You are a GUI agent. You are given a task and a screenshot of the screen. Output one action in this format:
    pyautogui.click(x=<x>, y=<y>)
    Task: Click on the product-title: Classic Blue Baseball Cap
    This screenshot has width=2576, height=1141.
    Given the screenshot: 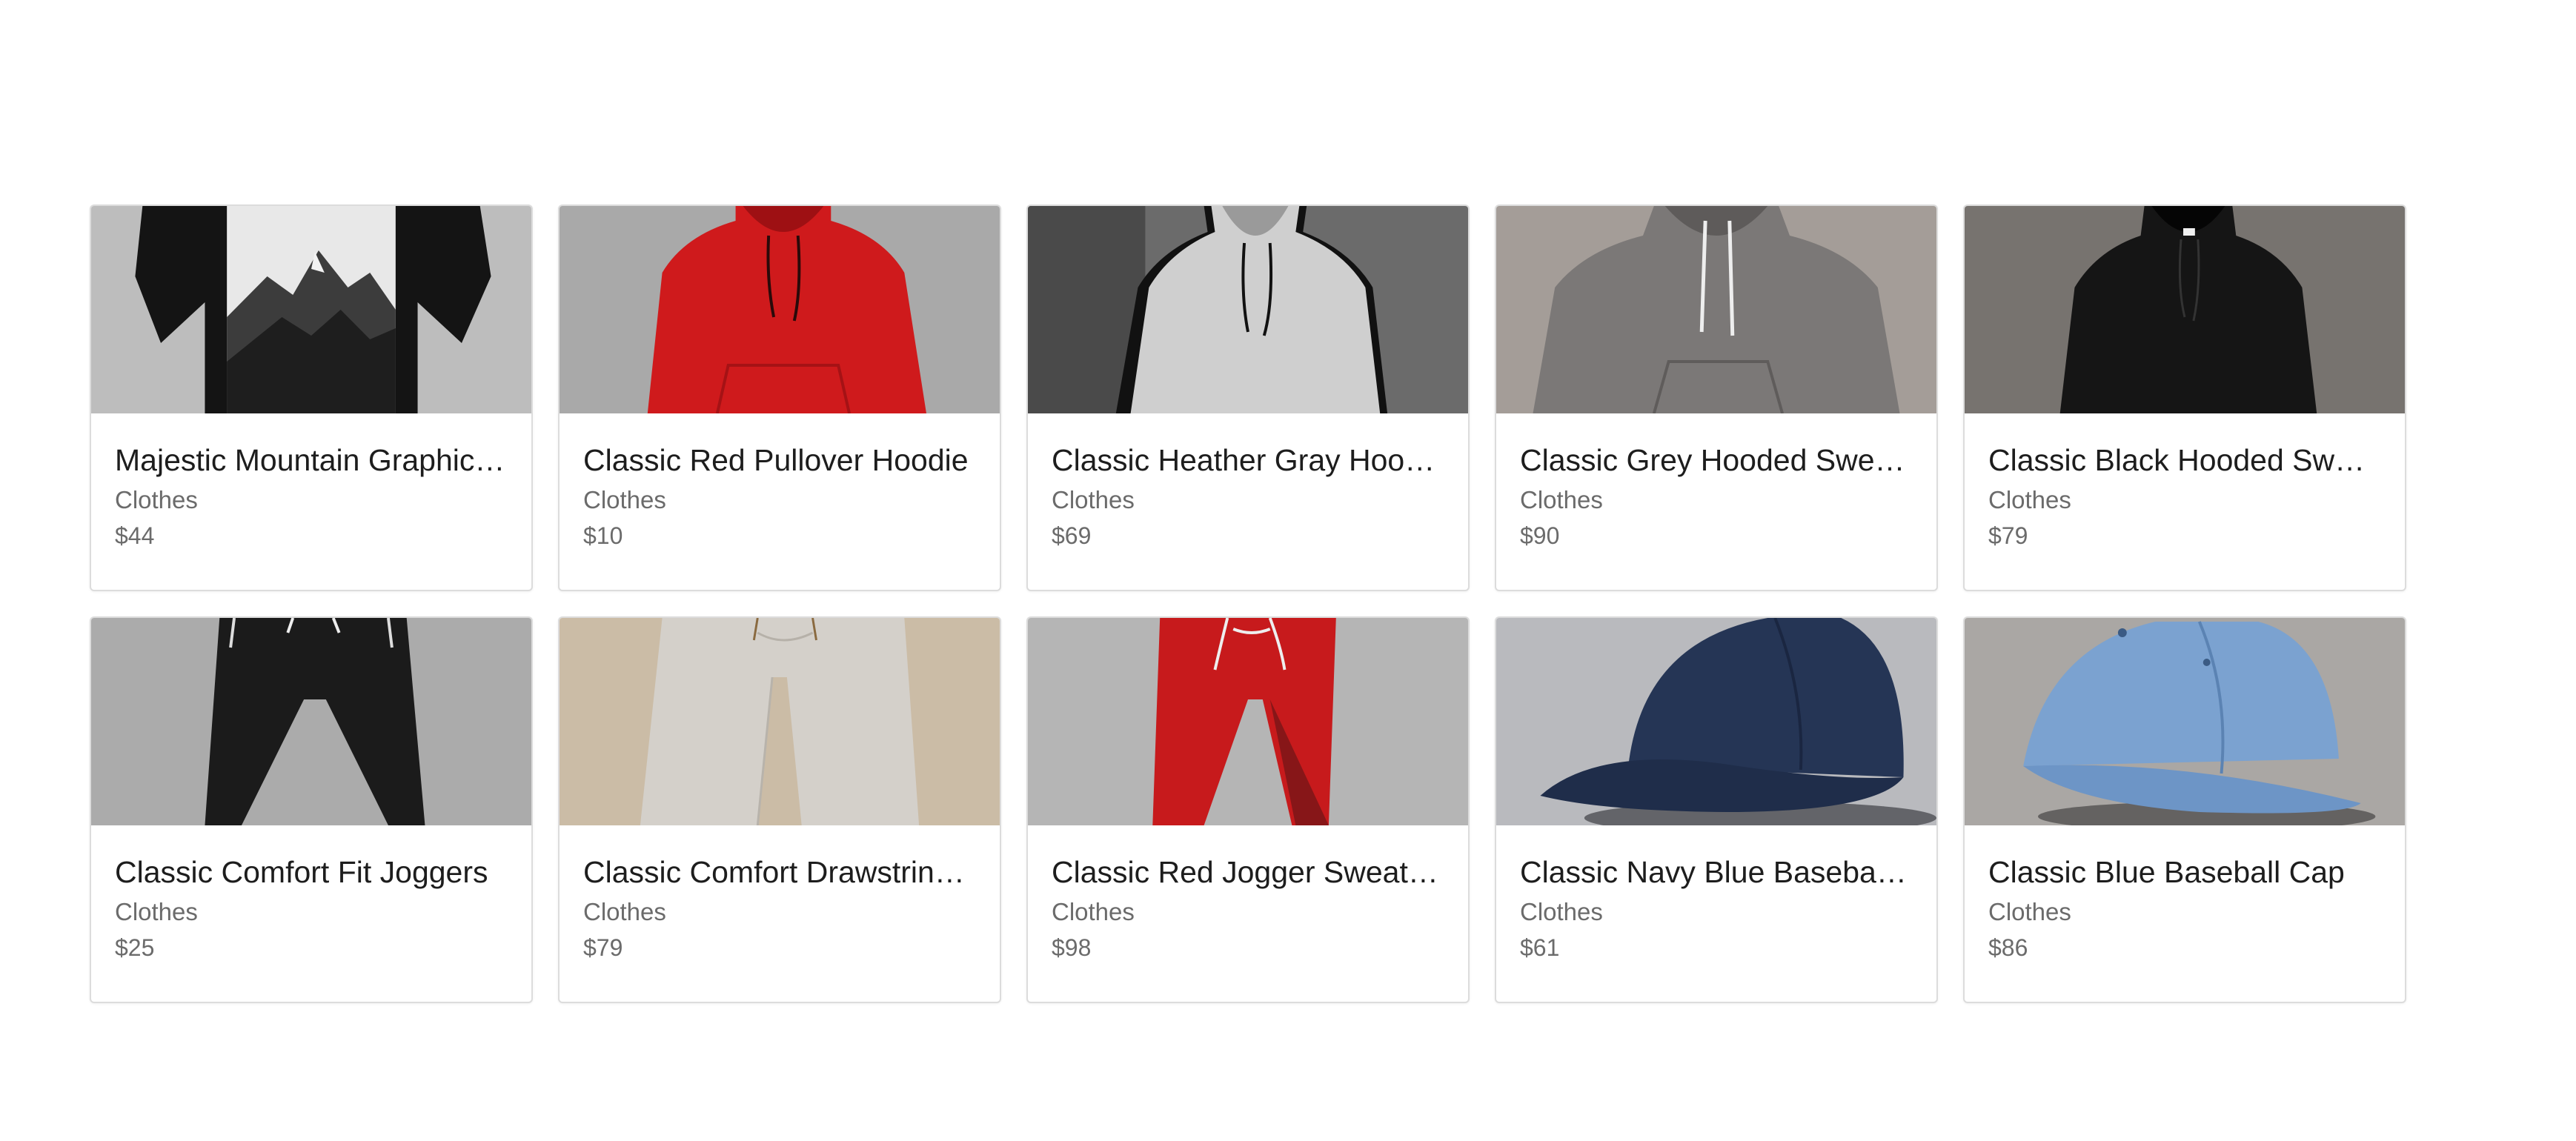 What is the action you would take?
    pyautogui.click(x=2184, y=873)
    